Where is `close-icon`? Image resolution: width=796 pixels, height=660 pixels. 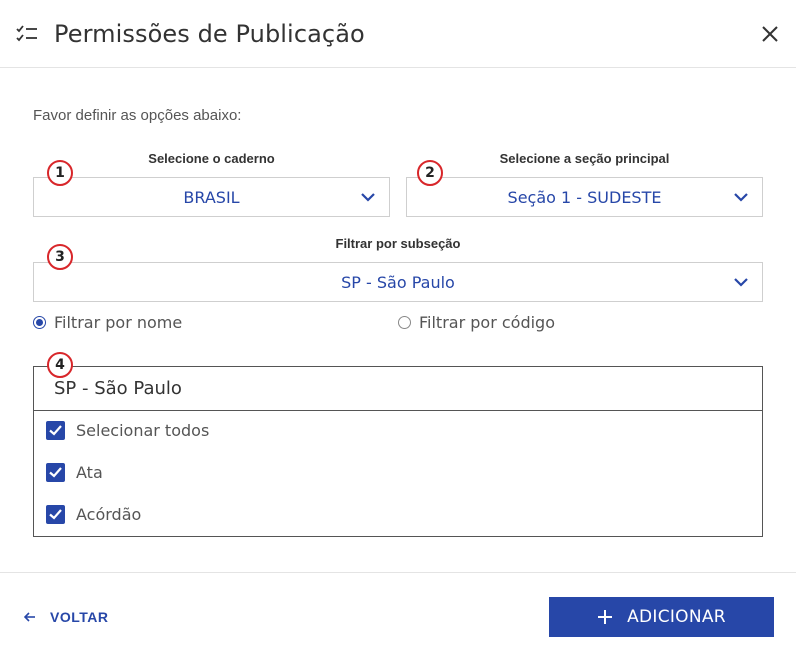 close-icon is located at coordinates (770, 34).